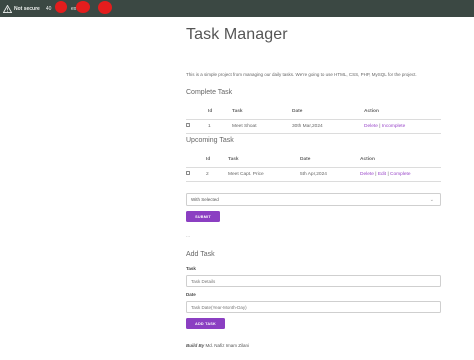  I want to click on task-id: 1, so click(220, 126).